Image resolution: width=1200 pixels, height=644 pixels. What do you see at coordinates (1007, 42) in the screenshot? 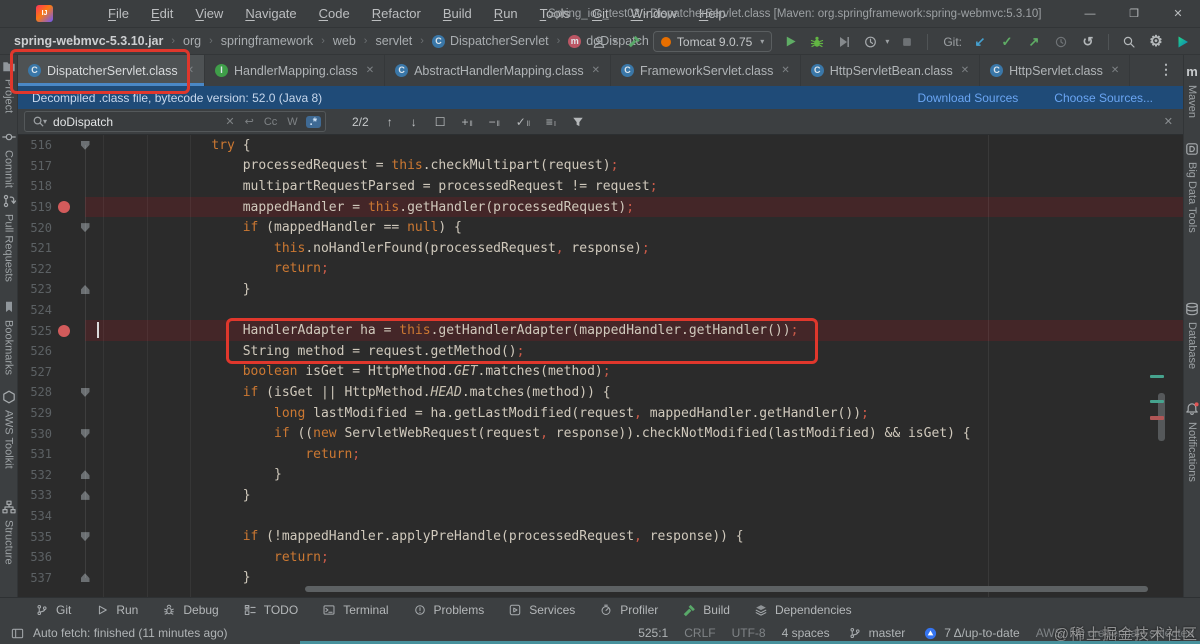
I see `git-commit-icon: ✓` at bounding box center [1007, 42].